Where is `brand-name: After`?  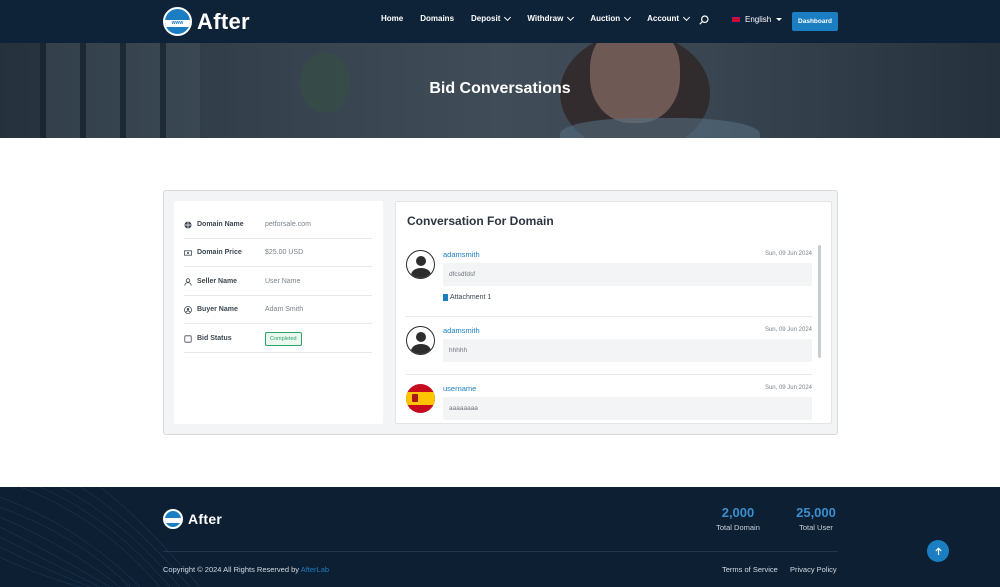
brand-name: After is located at coordinates (223, 21).